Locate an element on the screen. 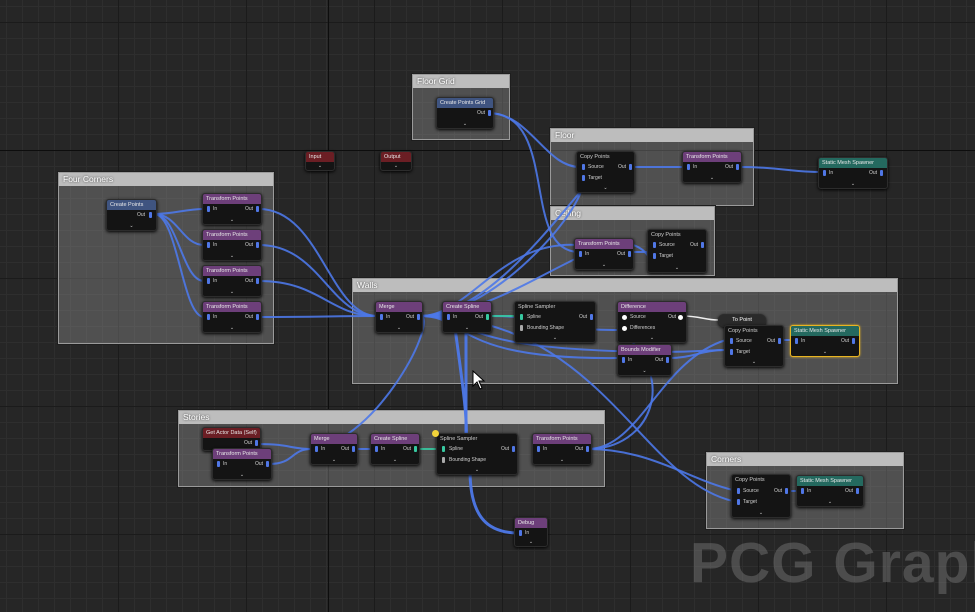 The image size is (975, 612). node-create-spline-stories: Create Spline In Out ⌄ is located at coordinates (395, 449).